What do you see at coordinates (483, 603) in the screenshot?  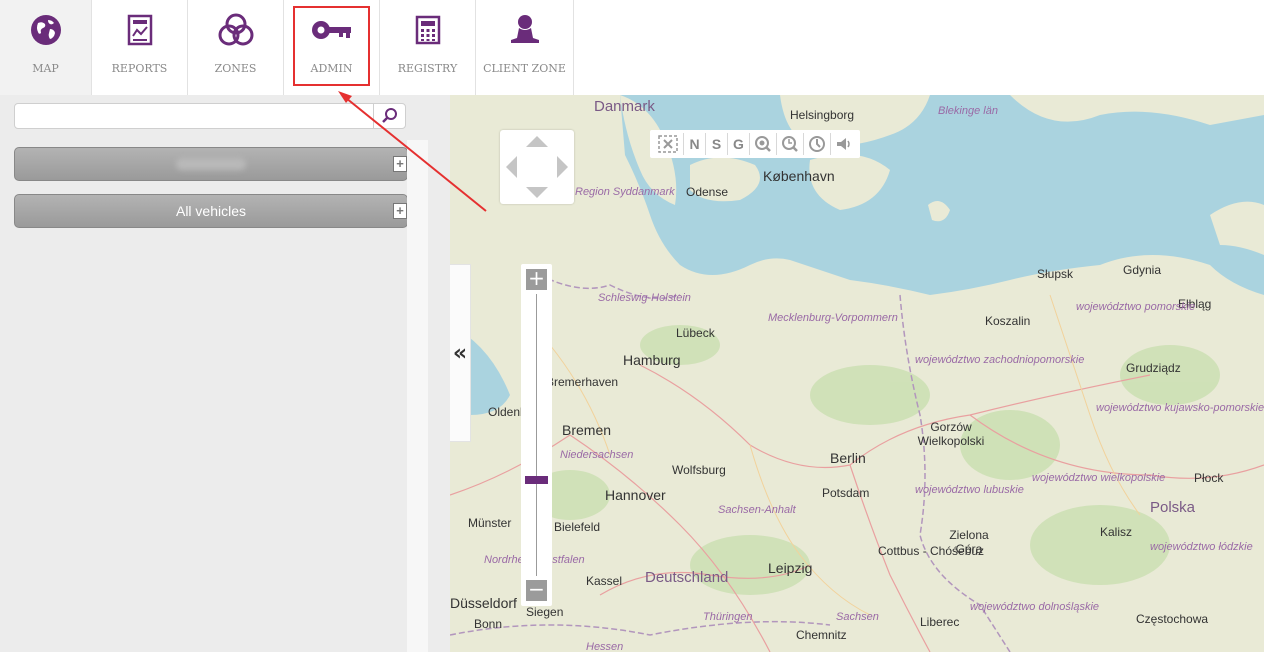 I see `map-label-city: Düsseldorf` at bounding box center [483, 603].